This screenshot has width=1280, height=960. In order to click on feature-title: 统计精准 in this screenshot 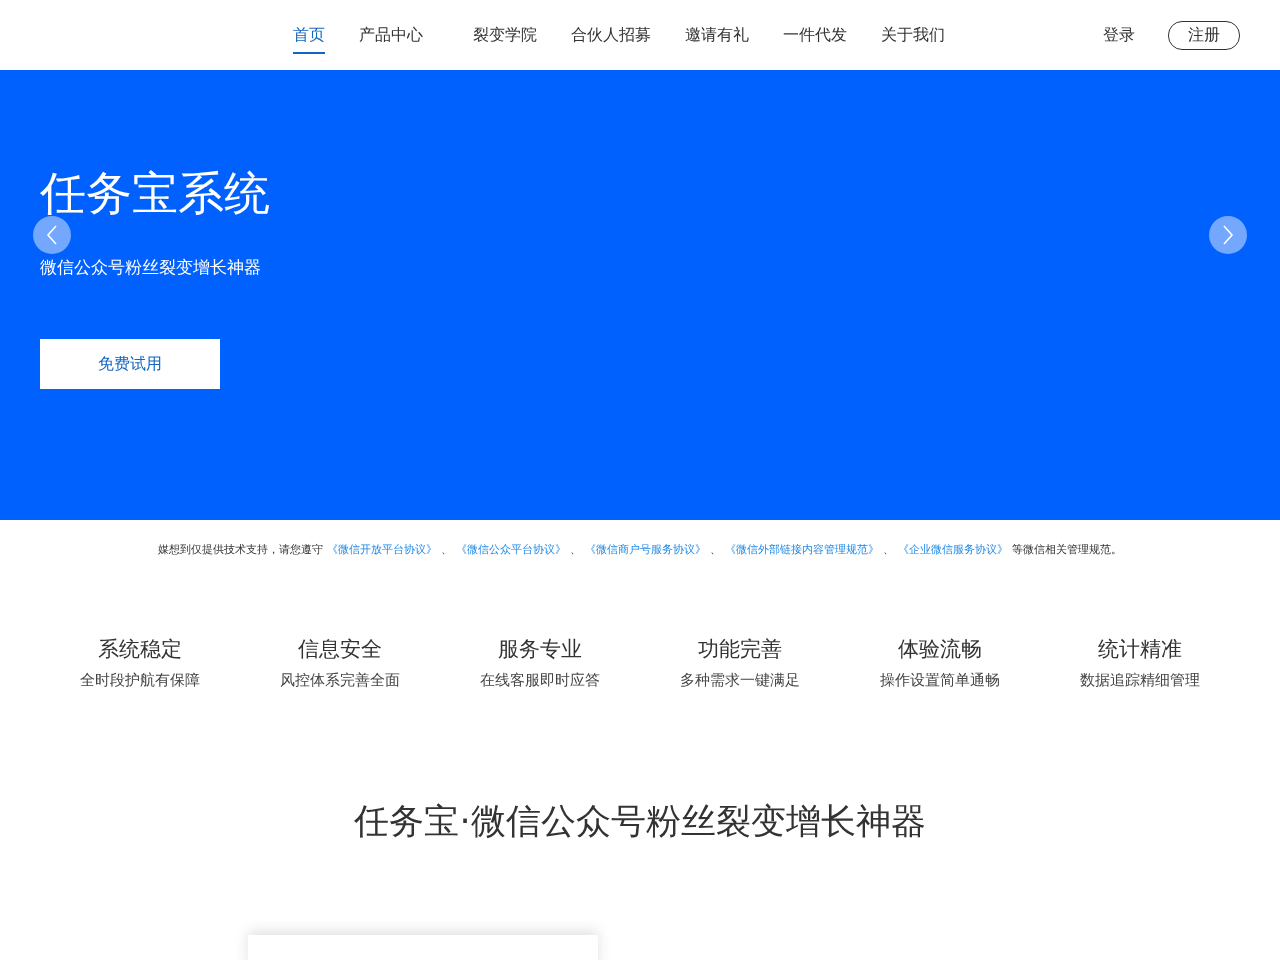, I will do `click(1140, 649)`.